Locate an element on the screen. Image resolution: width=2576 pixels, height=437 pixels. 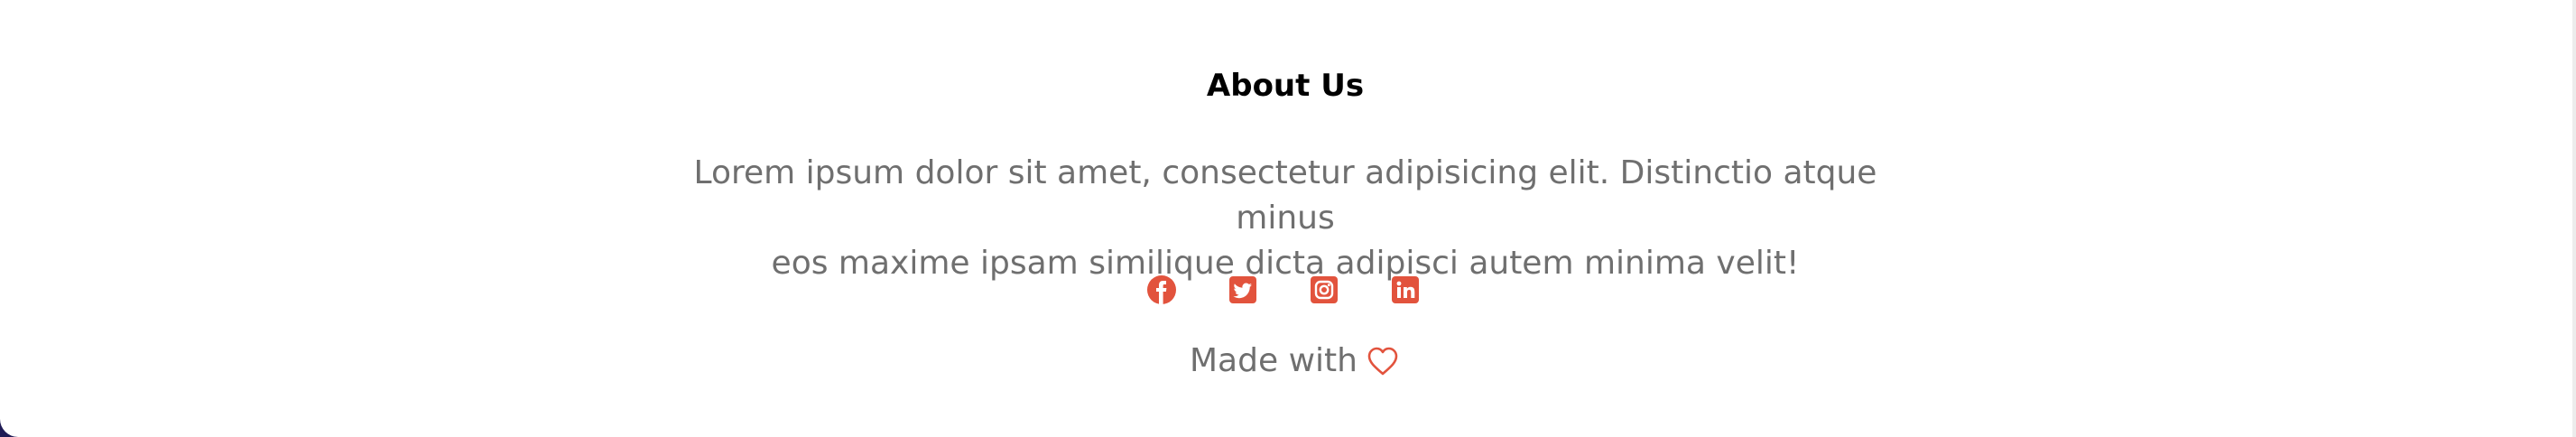
facebook-icon is located at coordinates (1162, 289).